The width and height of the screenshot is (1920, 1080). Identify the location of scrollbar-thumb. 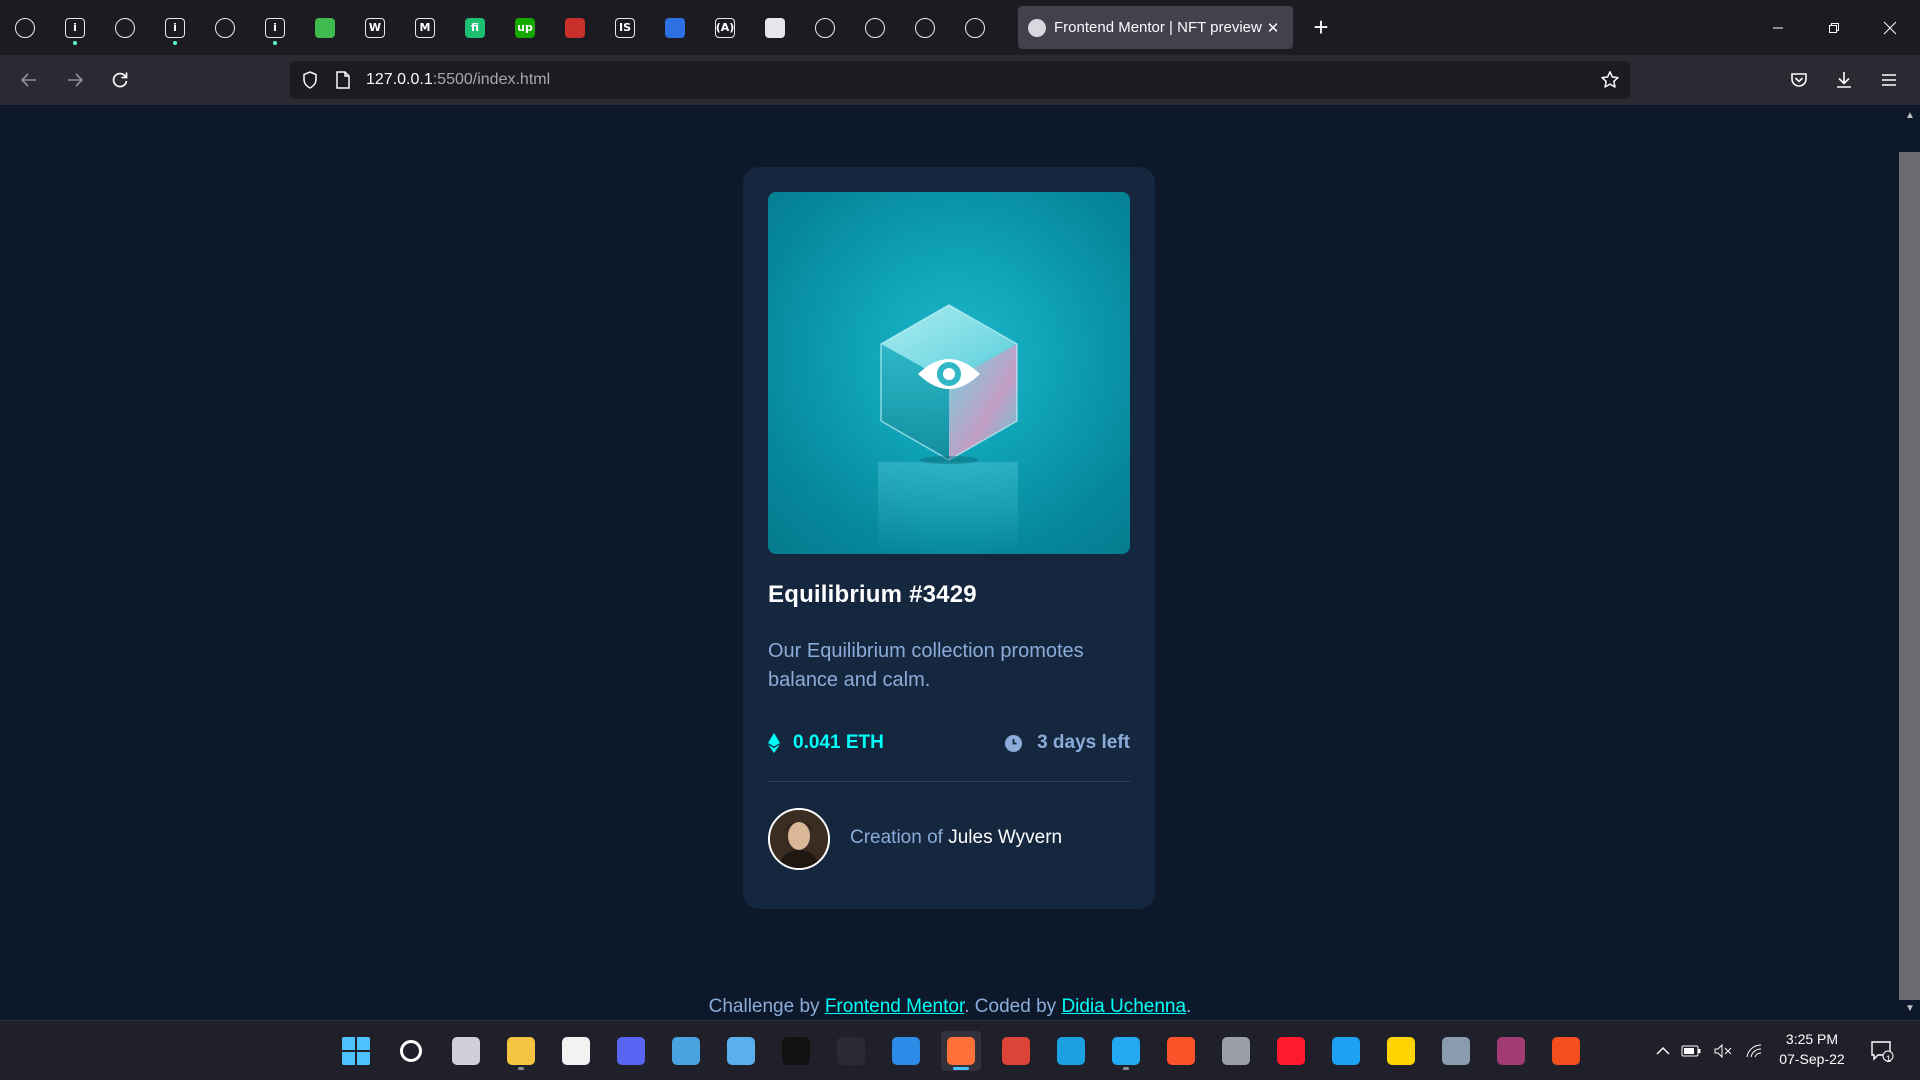
(1909, 576).